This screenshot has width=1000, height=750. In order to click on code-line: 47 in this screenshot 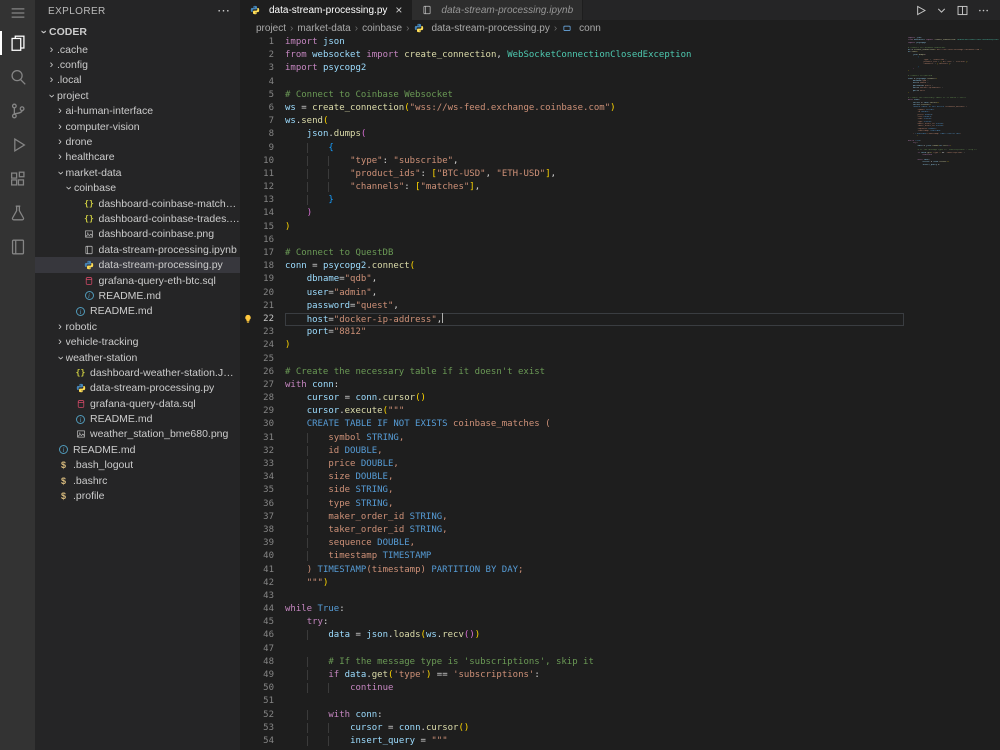, I will do `click(572, 649)`.